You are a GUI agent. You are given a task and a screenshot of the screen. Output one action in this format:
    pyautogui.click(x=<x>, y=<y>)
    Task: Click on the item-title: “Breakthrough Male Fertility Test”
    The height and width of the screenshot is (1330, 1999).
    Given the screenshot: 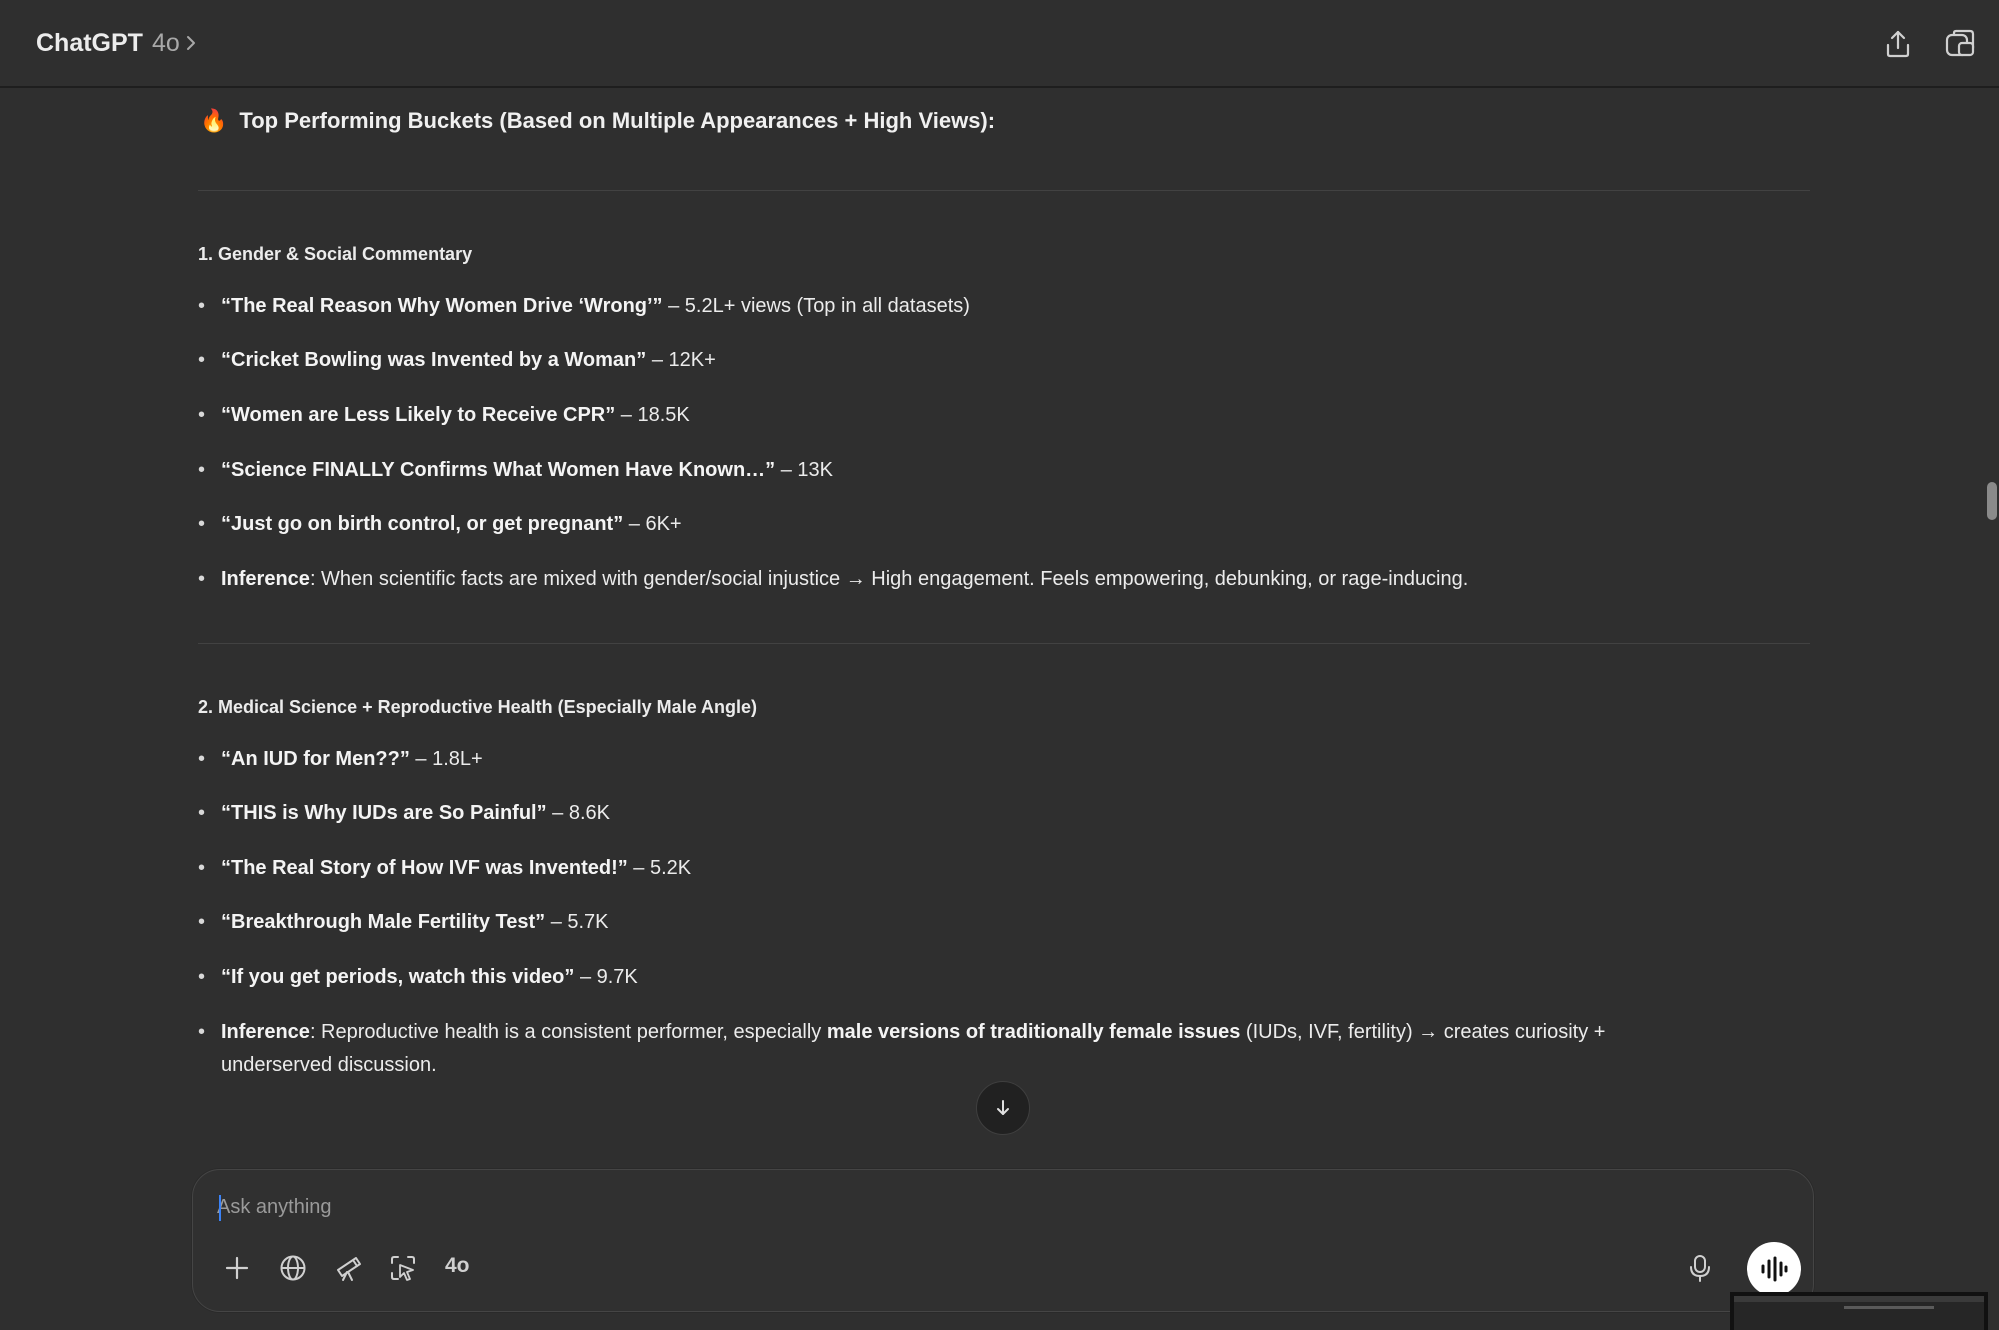 What is the action you would take?
    pyautogui.click(x=383, y=922)
    